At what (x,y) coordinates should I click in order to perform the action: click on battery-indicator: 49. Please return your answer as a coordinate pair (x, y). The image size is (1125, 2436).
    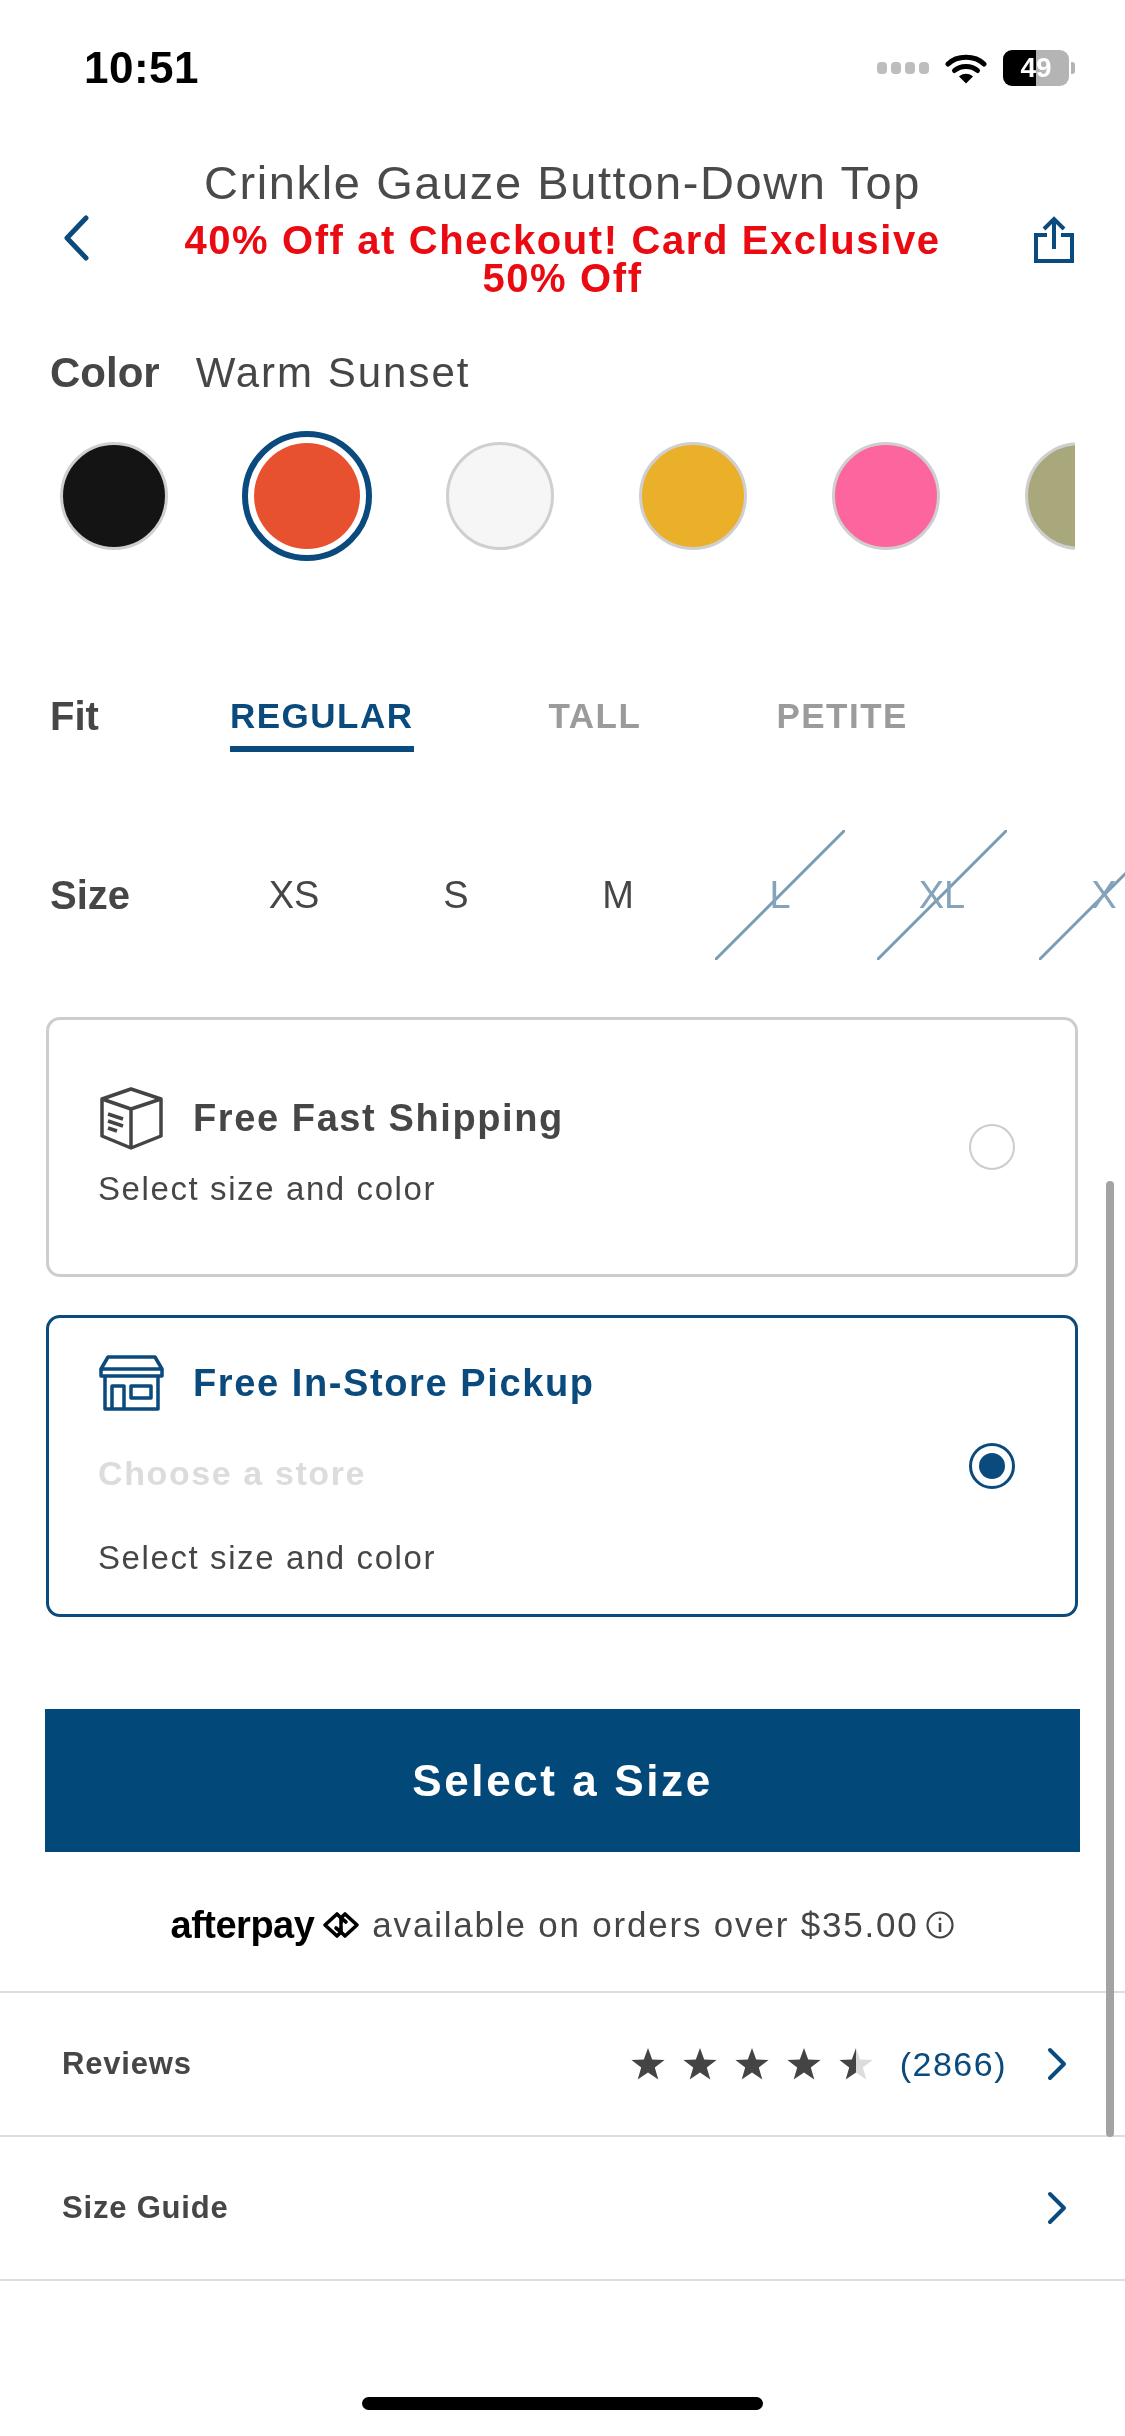
    Looking at the image, I should click on (1039, 68).